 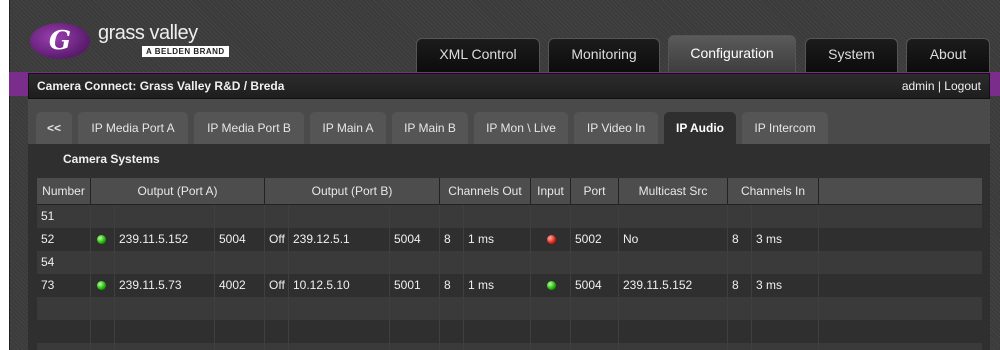 What do you see at coordinates (64, 331) in the screenshot?
I see `cell-number` at bounding box center [64, 331].